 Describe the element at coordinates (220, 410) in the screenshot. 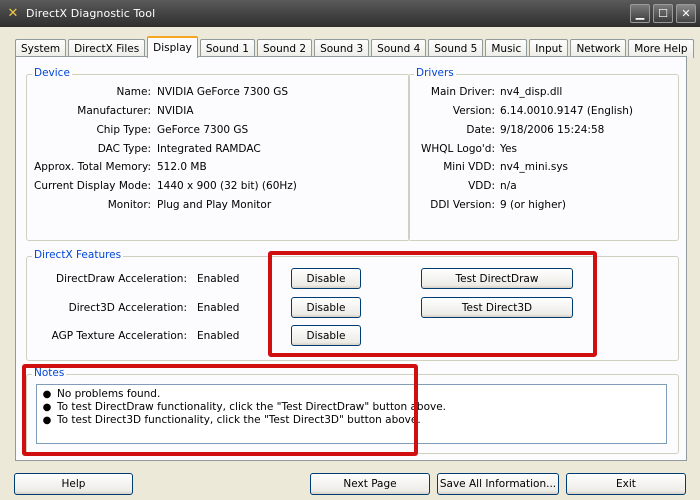

I see `highlight-notes` at that location.